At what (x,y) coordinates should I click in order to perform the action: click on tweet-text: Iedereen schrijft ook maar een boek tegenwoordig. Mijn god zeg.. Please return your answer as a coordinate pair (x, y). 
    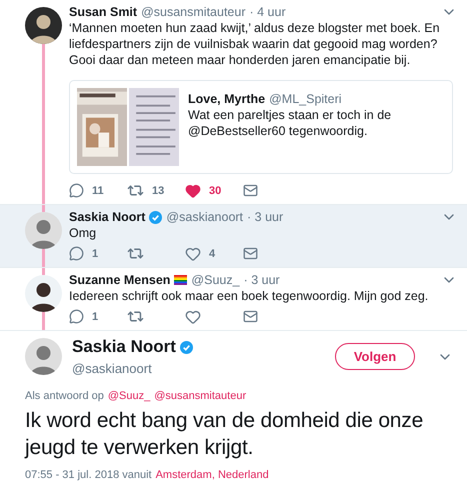
    Looking at the image, I should click on (249, 296).